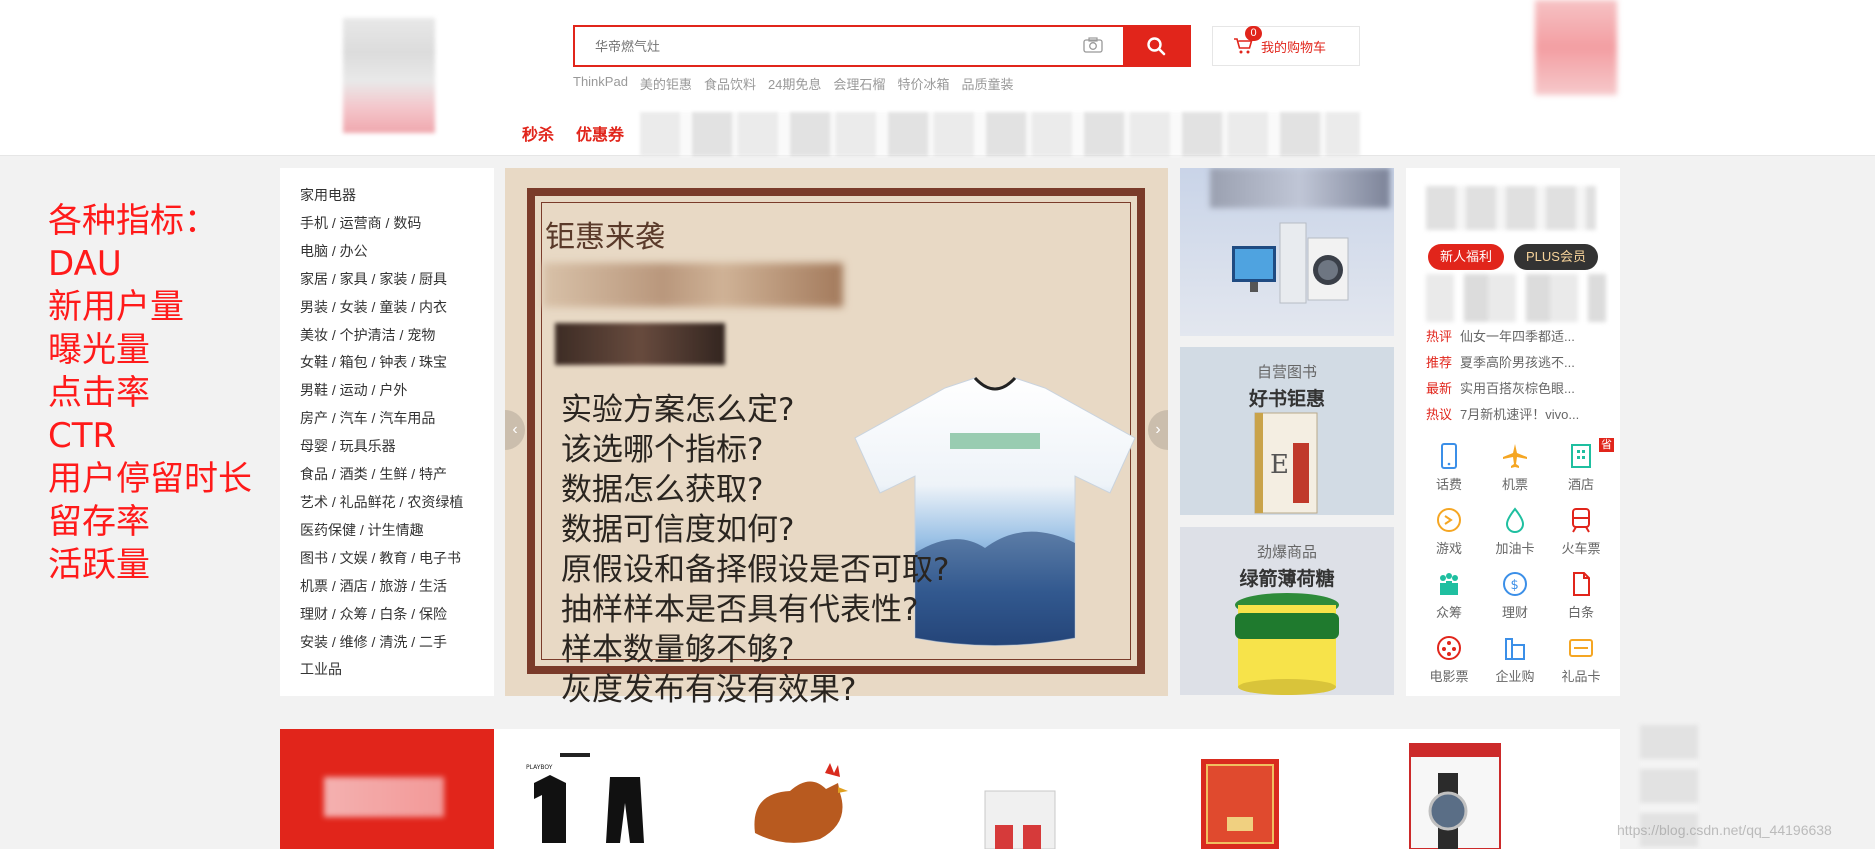  Describe the element at coordinates (730, 83) in the screenshot. I see `hotword-link: 食品饮料` at that location.